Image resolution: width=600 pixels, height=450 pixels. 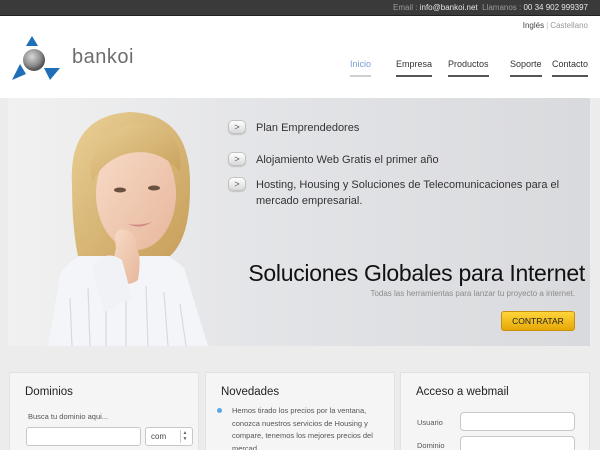 I want to click on webmail-title: Acceso a webmail, so click(x=462, y=392).